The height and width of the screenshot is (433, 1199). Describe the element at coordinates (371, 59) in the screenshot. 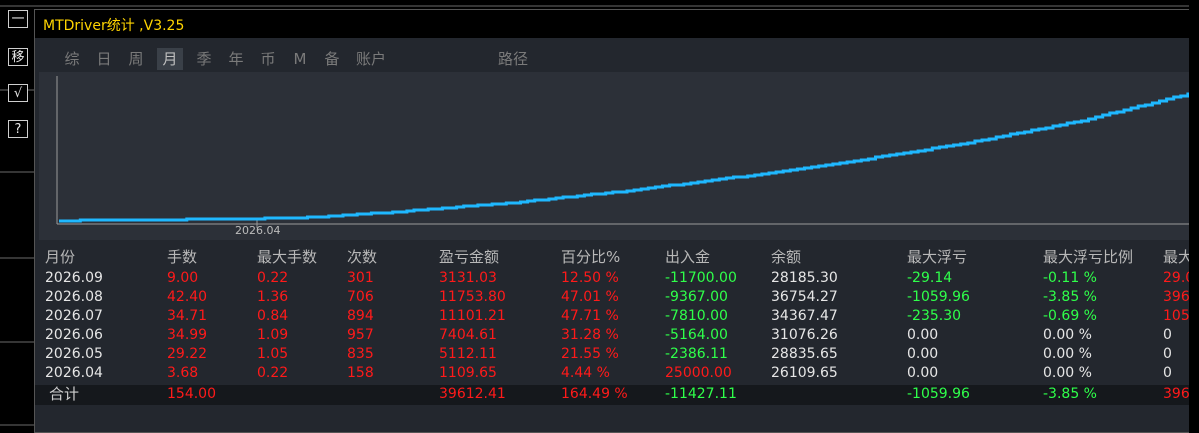

I see `tab-account: 账户` at that location.